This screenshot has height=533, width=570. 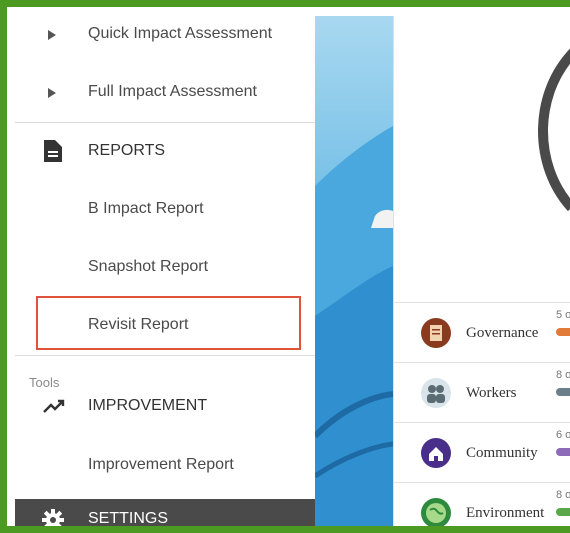 I want to click on community-icon, so click(x=436, y=453).